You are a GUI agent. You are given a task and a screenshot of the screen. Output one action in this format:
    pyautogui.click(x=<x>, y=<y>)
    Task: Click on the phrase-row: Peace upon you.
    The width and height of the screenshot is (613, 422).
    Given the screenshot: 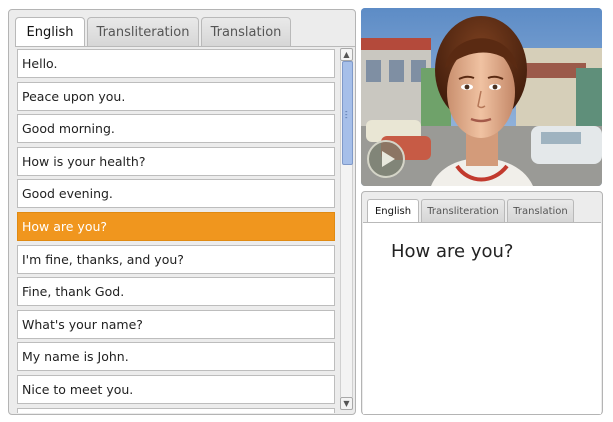 What is the action you would take?
    pyautogui.click(x=176, y=96)
    